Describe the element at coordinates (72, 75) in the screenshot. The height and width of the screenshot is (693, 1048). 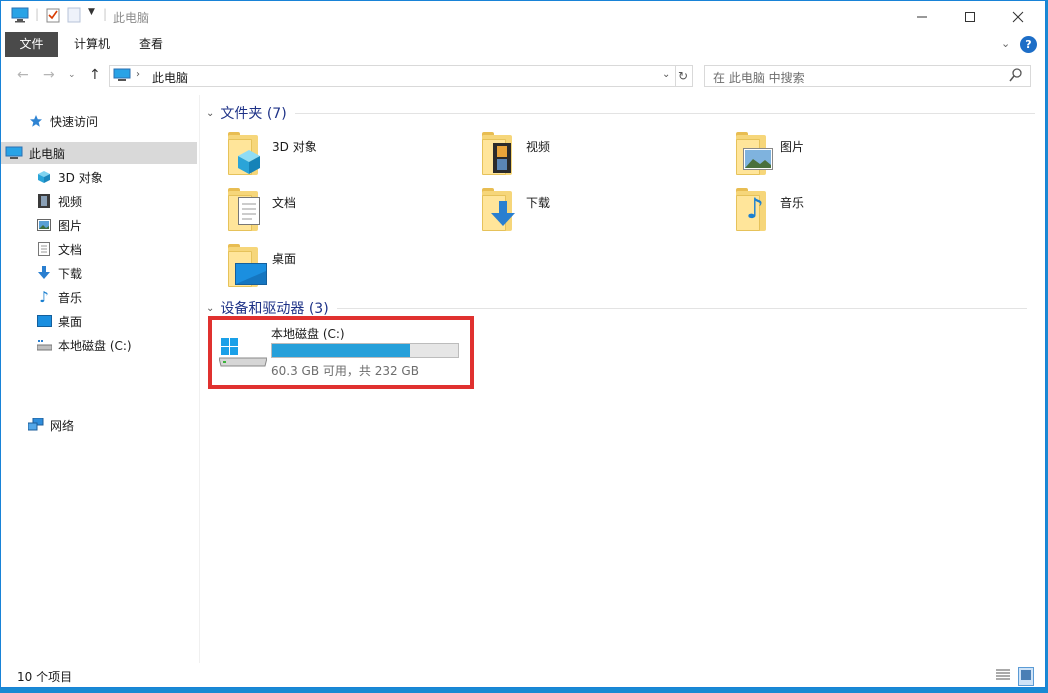
I see `recent-locations-icon: ⌄` at that location.